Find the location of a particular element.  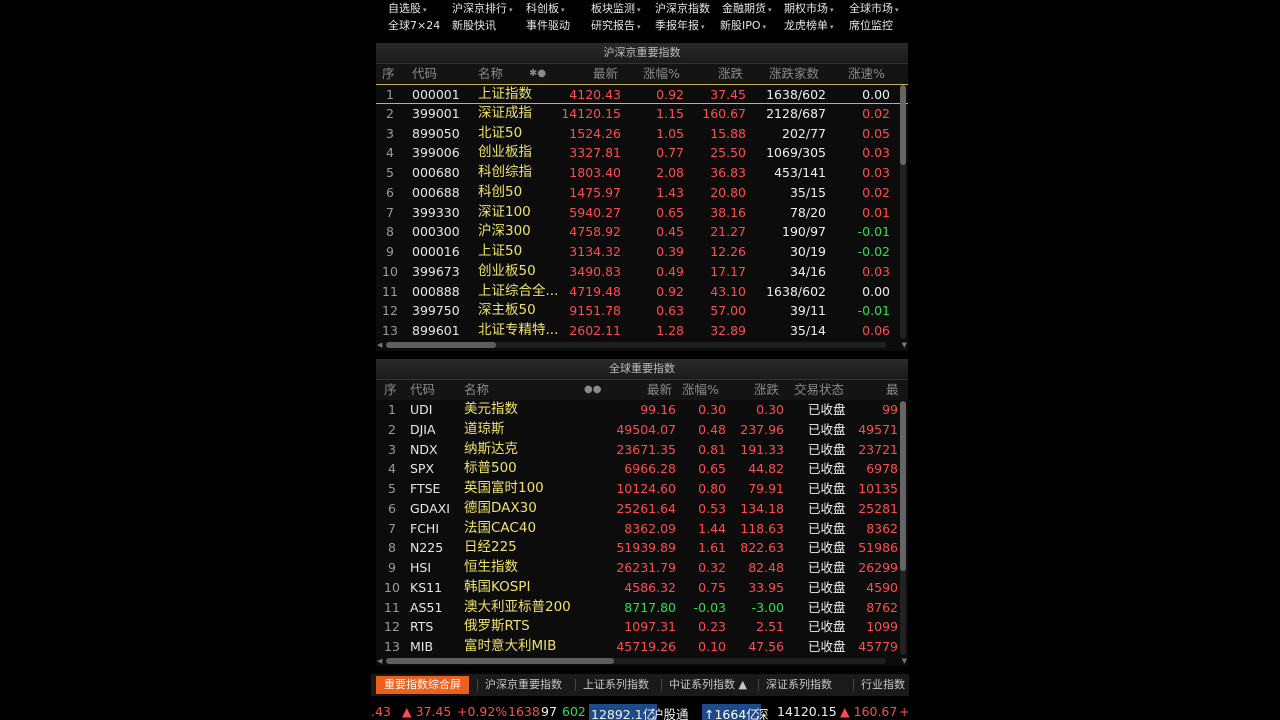

table-row: 6 GDAXI 德国DAX30 25261.64 0.53 134.18 已收盘 25281 is located at coordinates (642, 509).